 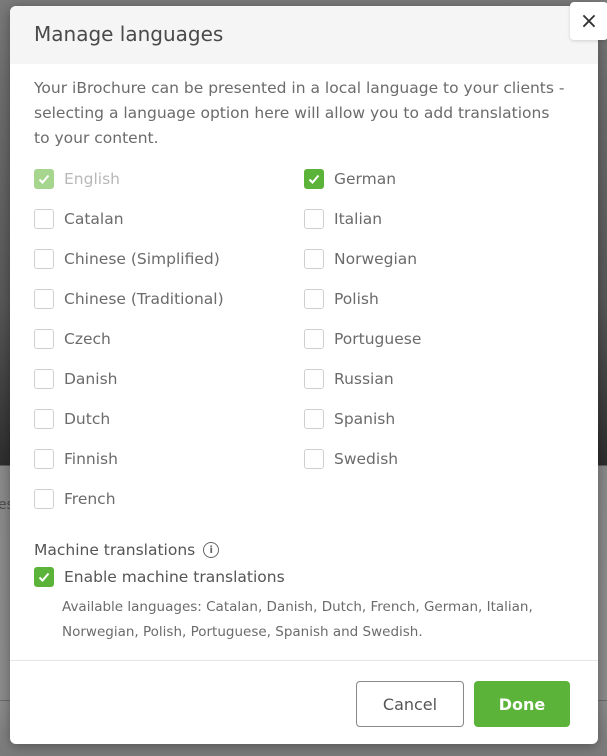 What do you see at coordinates (314, 299) in the screenshot?
I see `checkbox-polish` at bounding box center [314, 299].